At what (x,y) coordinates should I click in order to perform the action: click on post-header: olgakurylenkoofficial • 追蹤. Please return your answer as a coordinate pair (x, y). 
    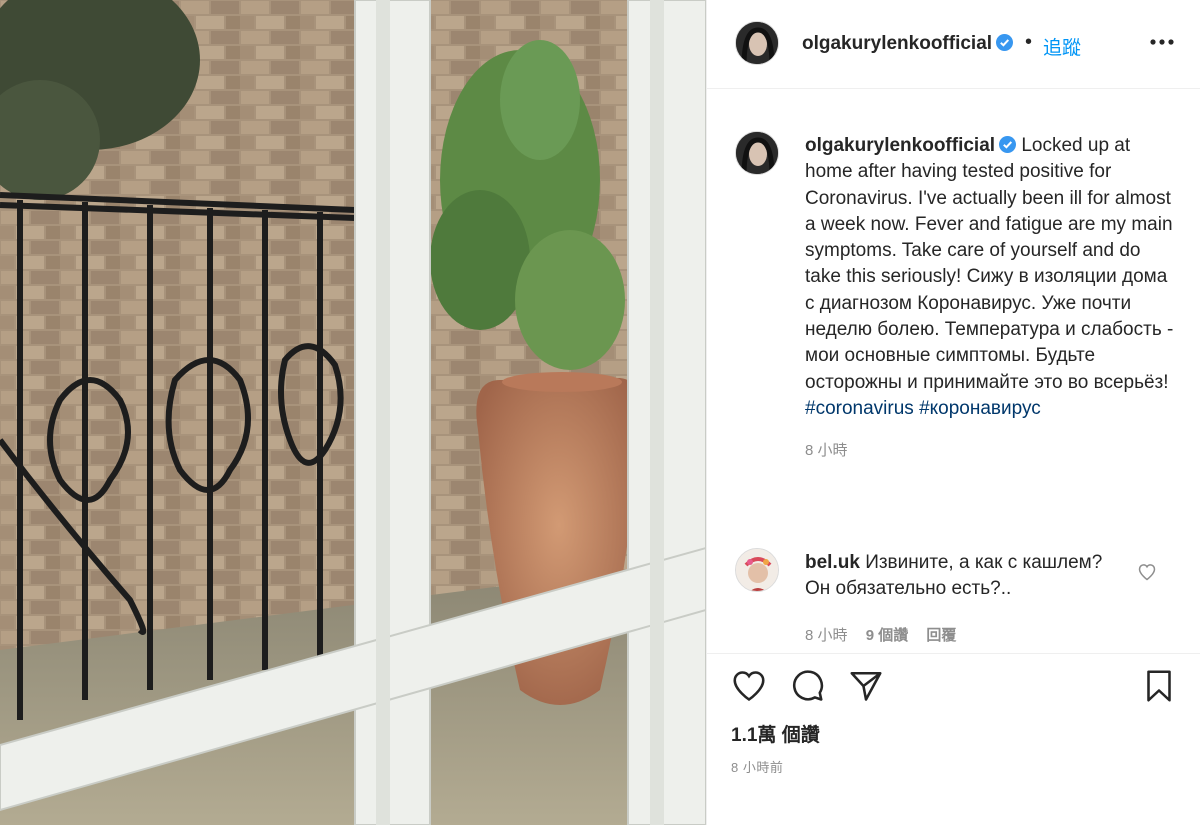
    Looking at the image, I should click on (953, 44).